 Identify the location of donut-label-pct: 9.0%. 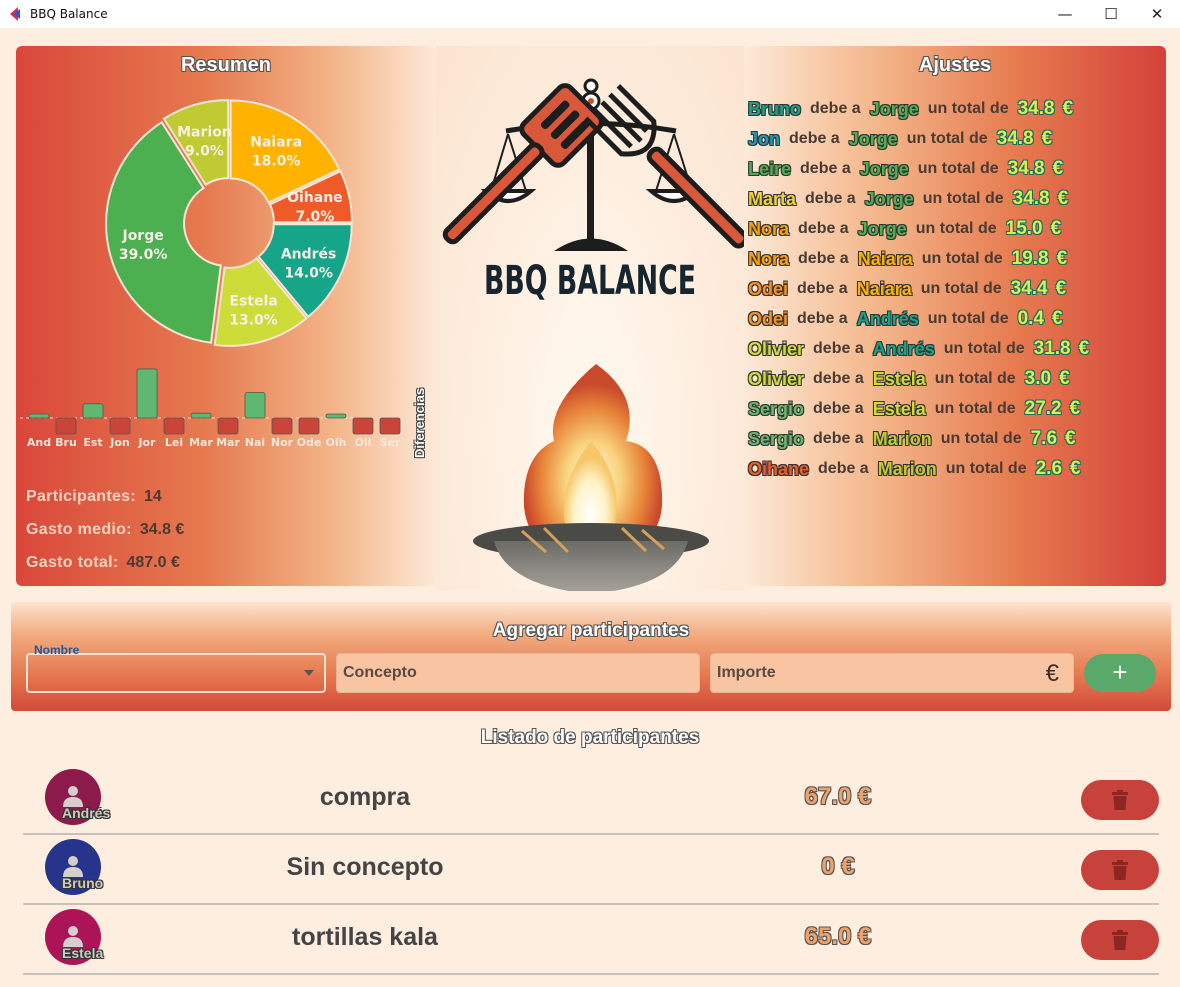
(204, 151).